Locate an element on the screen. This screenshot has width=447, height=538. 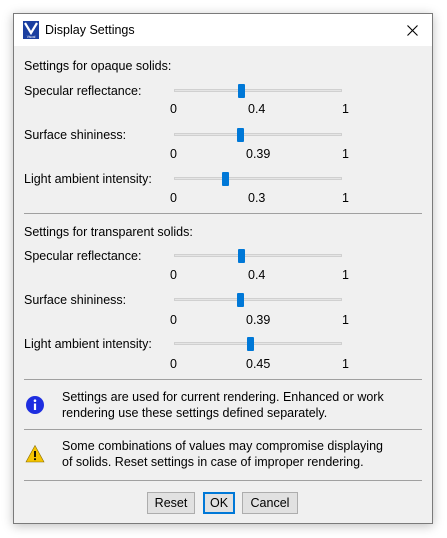
warning-icon is located at coordinates (35, 453).